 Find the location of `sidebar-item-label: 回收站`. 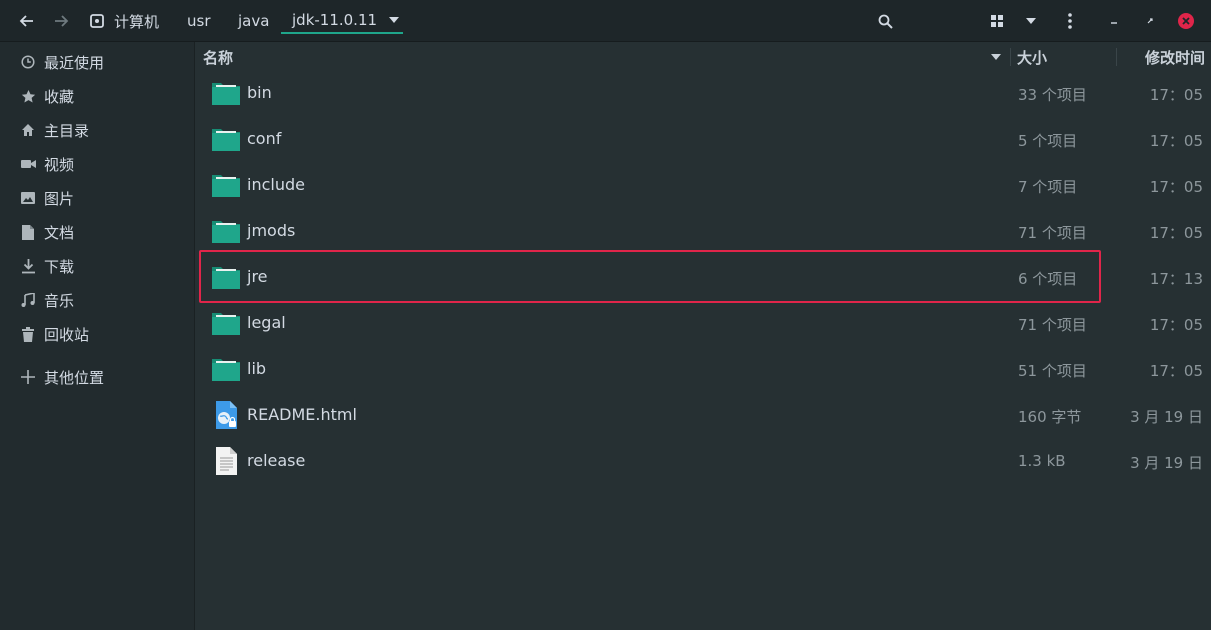

sidebar-item-label: 回收站 is located at coordinates (67, 334).